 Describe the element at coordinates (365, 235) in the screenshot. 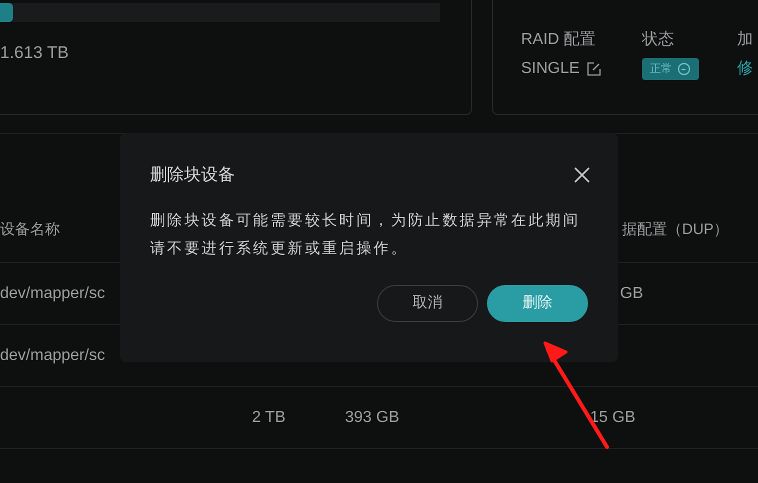

I see `dialog-message: 删除块设备可能需要较长时间，为防止数据异常在此期间请不要进行系统更新或重启操作。` at that location.